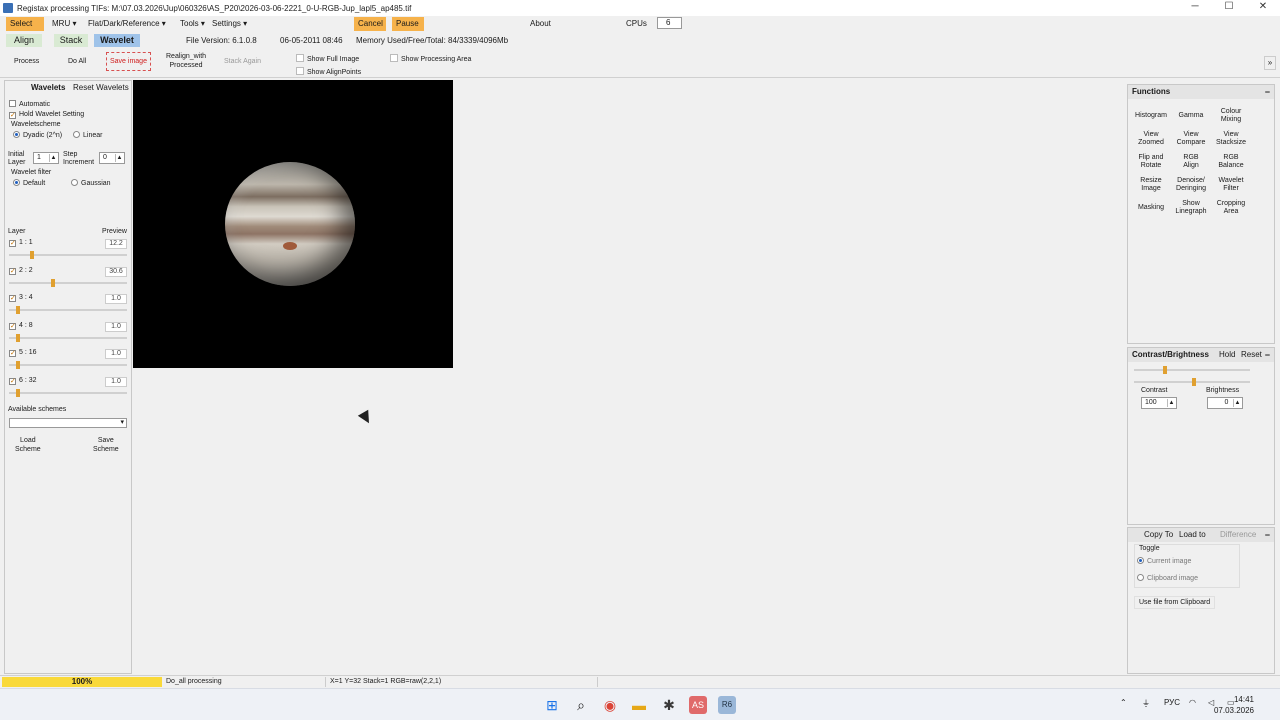  What do you see at coordinates (91, 183) in the screenshot?
I see `gaussian-radio: Gaussian` at bounding box center [91, 183].